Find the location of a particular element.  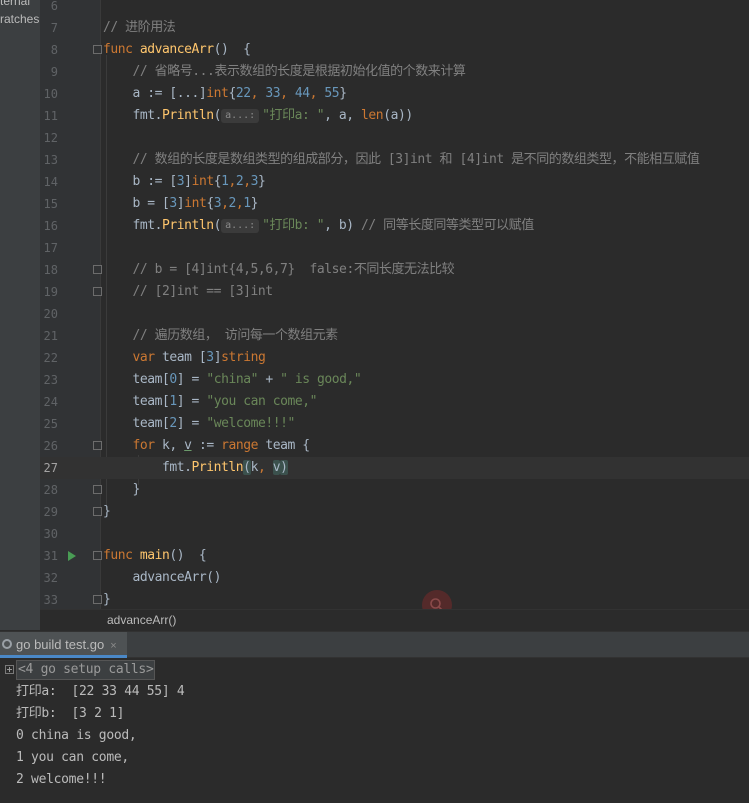

console-line: 1 you can come, is located at coordinates (72, 757).